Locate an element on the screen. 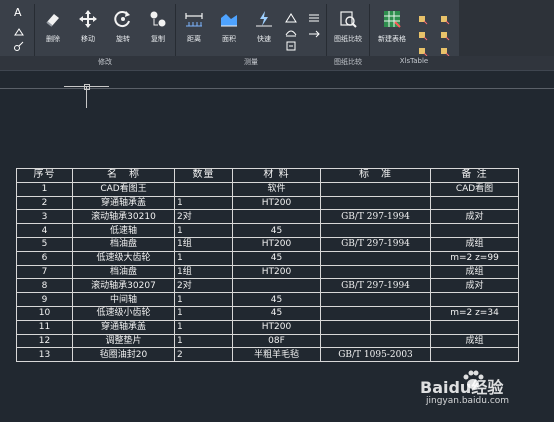  move-button: 移动 is located at coordinates (88, 27).